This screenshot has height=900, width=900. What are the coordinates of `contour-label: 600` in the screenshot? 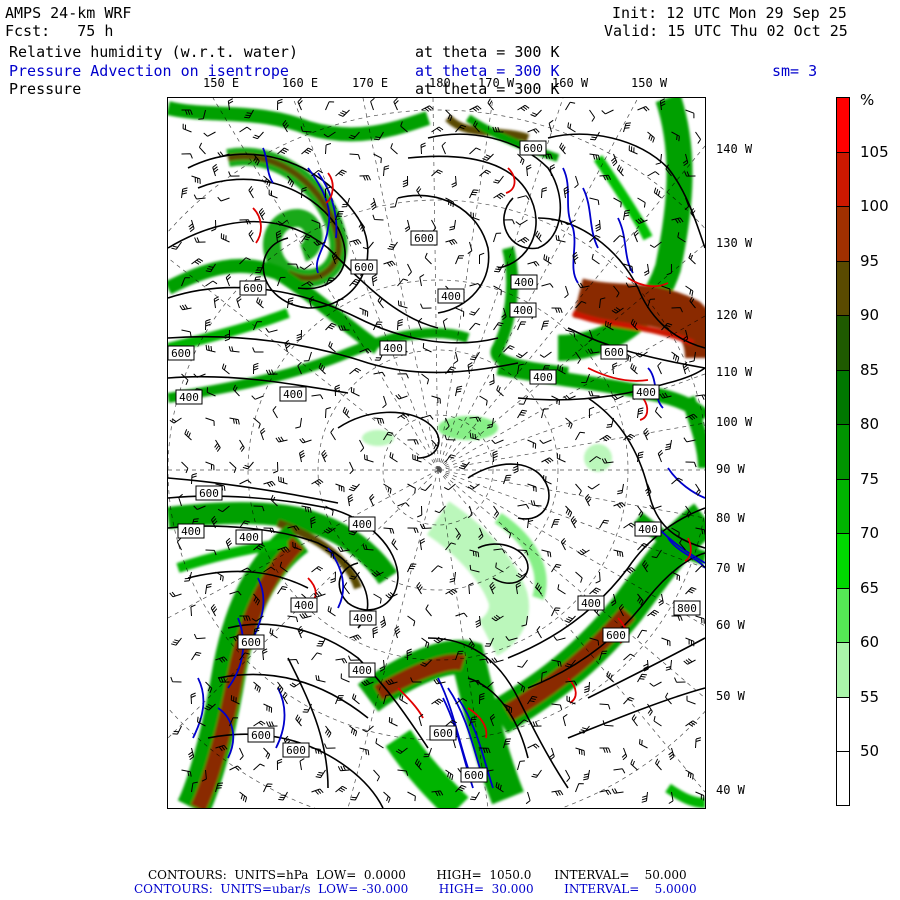 It's located at (424, 238).